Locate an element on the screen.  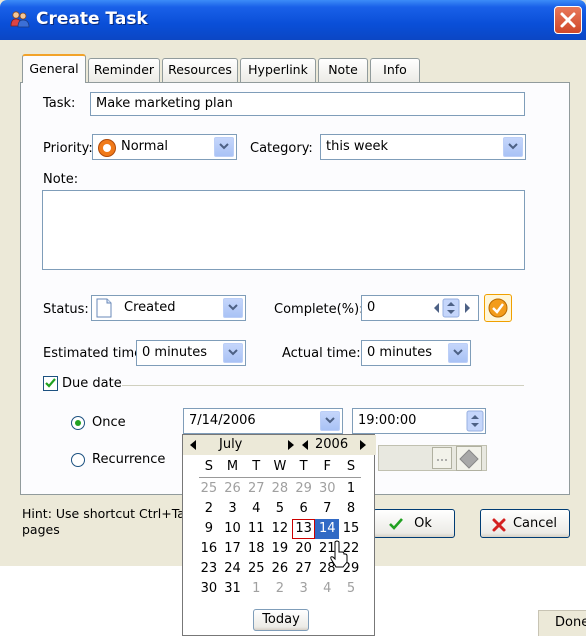
calendar-day: 11 is located at coordinates (256, 529).